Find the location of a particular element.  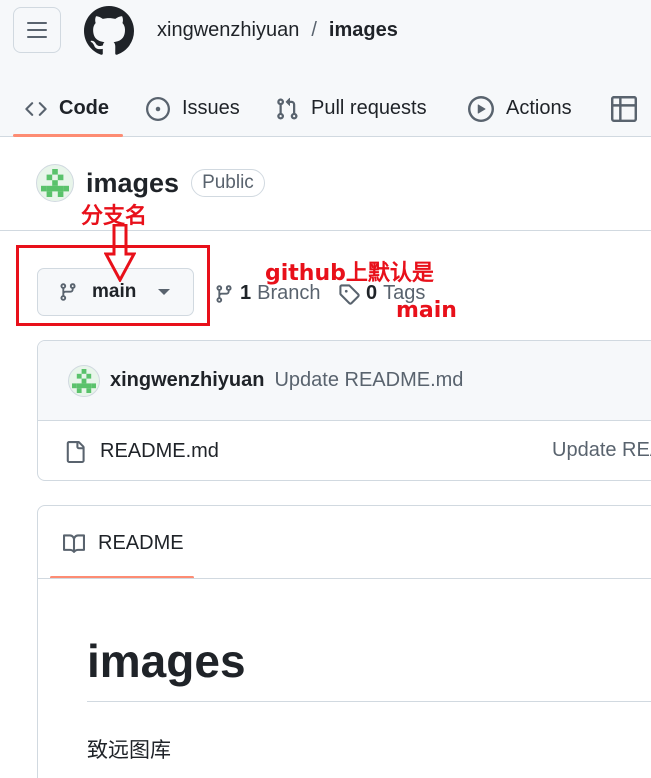

tab-issues: Issues is located at coordinates (193, 108).